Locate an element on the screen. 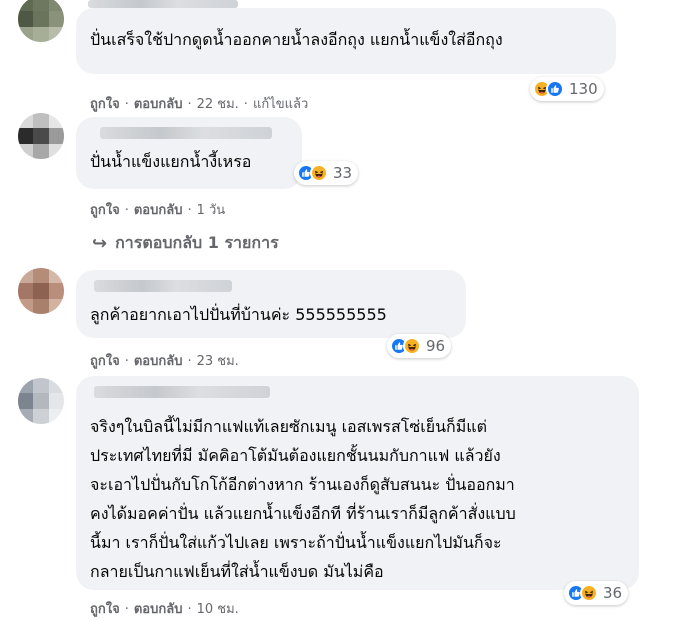 The image size is (700, 621). comment-meta: ถูกใจ · ตอบกลับ · 1 วัน is located at coordinates (158, 210).